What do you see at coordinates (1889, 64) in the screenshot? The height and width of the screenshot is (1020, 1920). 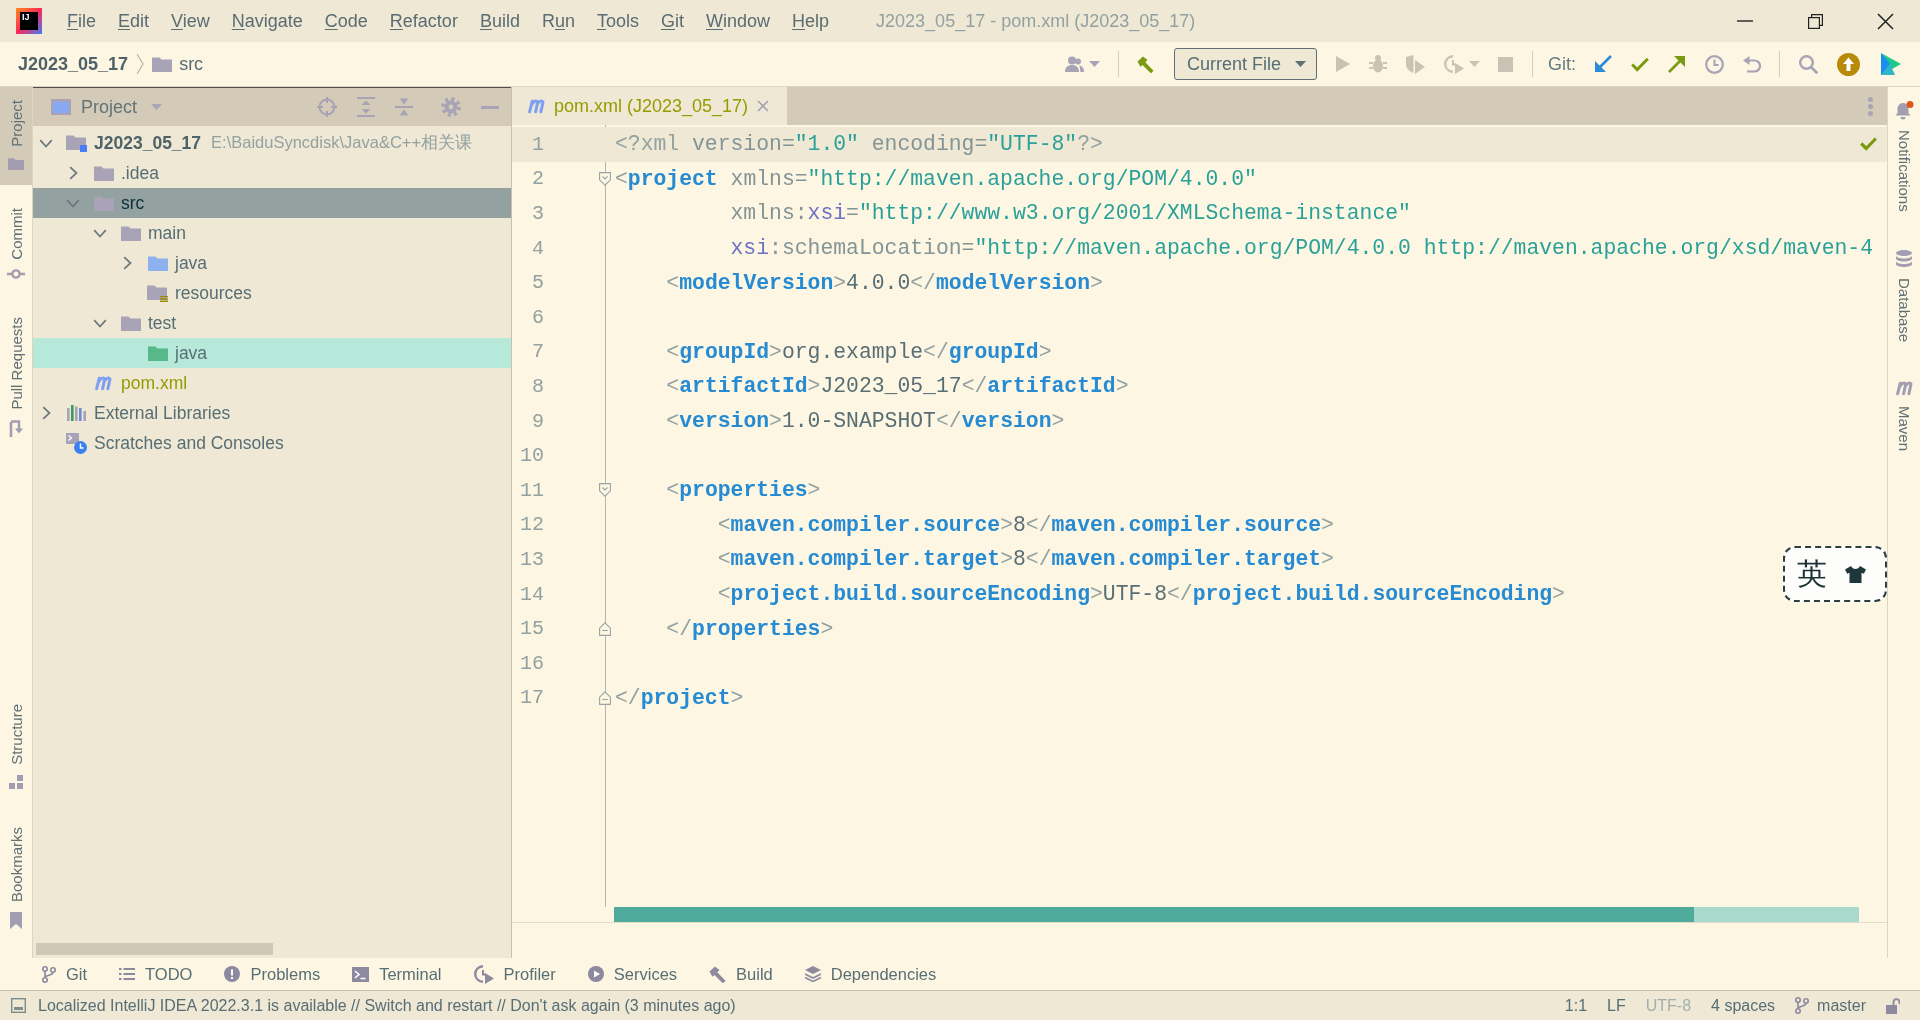 I see `logo-icon` at bounding box center [1889, 64].